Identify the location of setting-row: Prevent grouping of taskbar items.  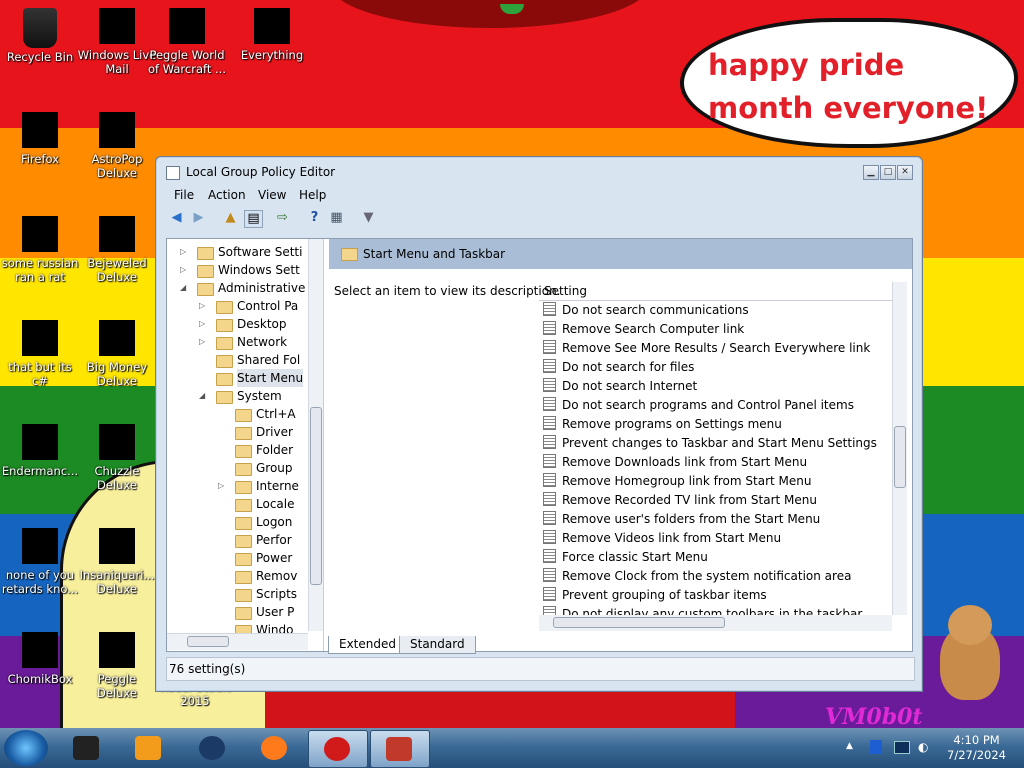
(655, 595).